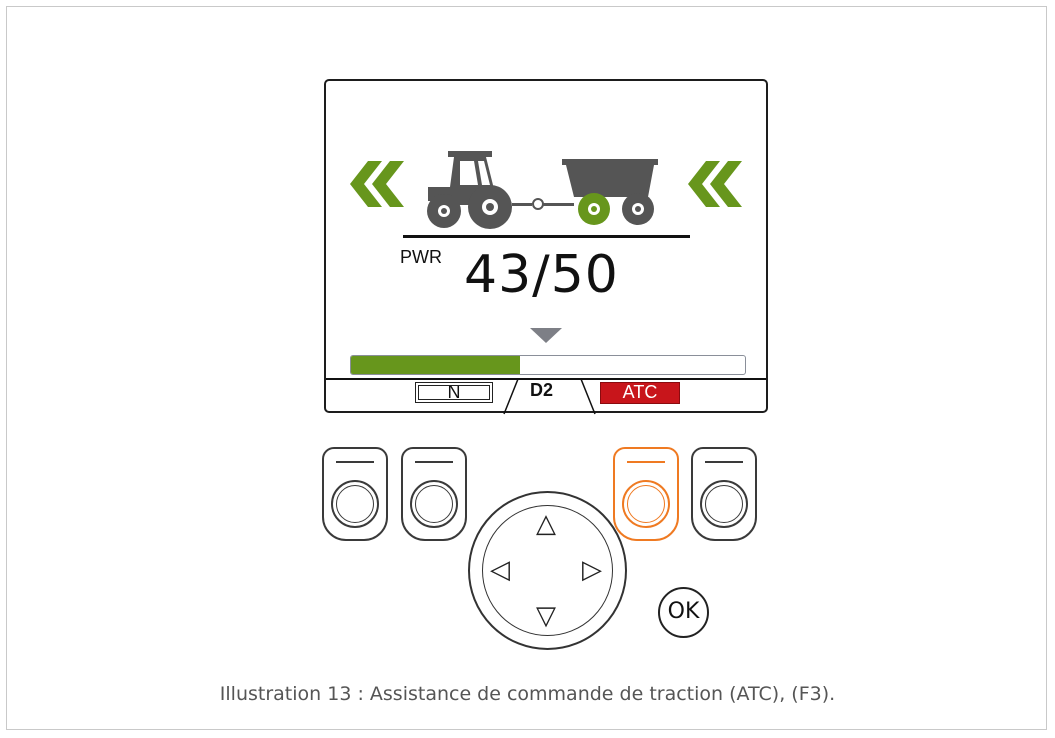  Describe the element at coordinates (546, 335) in the screenshot. I see `level-indicator-icon` at that location.